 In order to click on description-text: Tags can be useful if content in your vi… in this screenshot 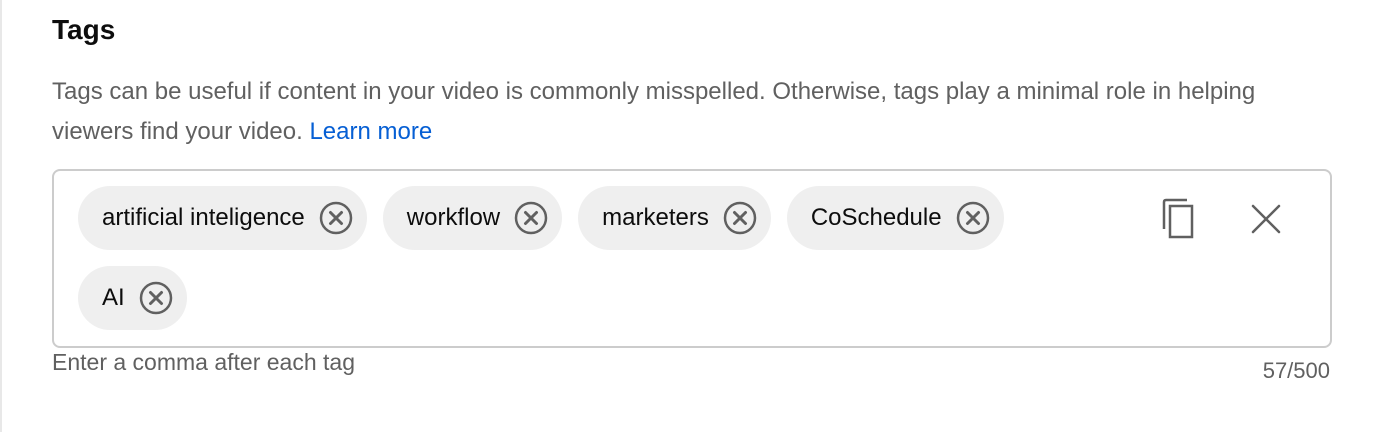, I will do `click(654, 111)`.